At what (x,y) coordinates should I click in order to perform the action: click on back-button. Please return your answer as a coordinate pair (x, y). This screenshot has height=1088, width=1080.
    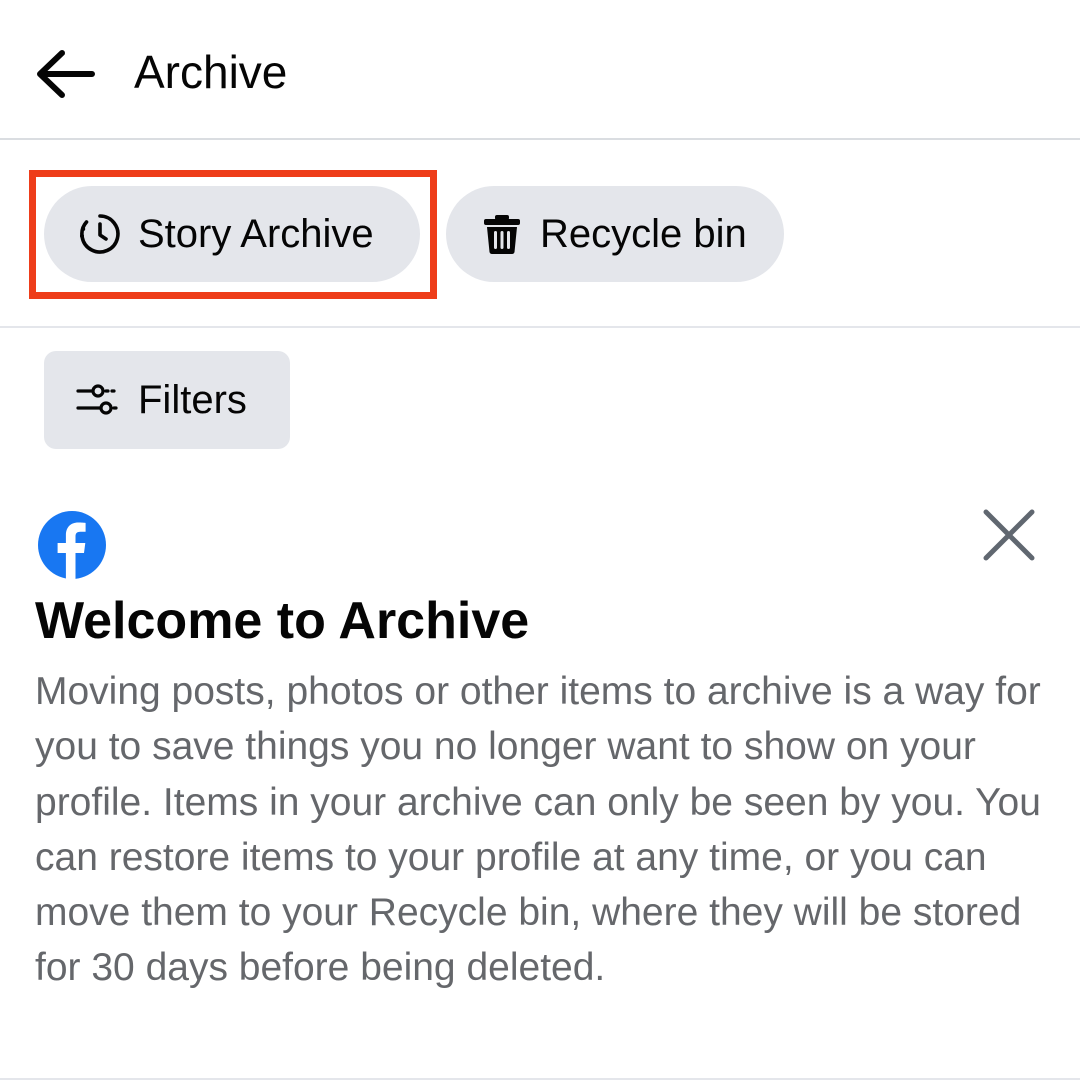
    Looking at the image, I should click on (66, 74).